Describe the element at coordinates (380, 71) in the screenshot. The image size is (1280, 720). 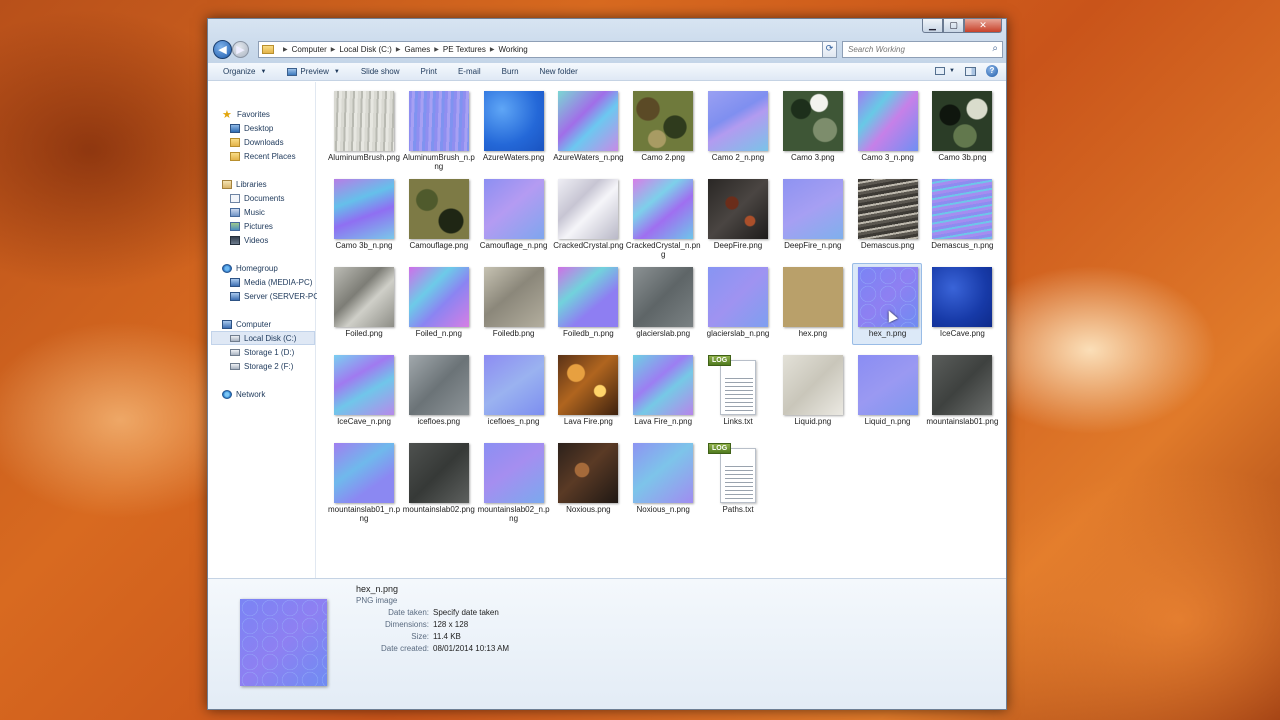
I see `slideshow-button: Slide show` at that location.